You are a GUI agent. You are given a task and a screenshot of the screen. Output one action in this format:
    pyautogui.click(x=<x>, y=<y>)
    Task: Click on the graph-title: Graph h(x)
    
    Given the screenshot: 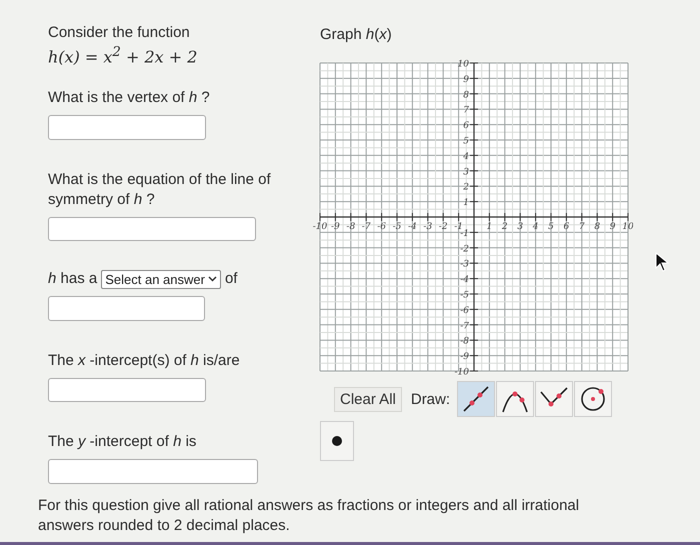 What is the action you would take?
    pyautogui.click(x=356, y=34)
    